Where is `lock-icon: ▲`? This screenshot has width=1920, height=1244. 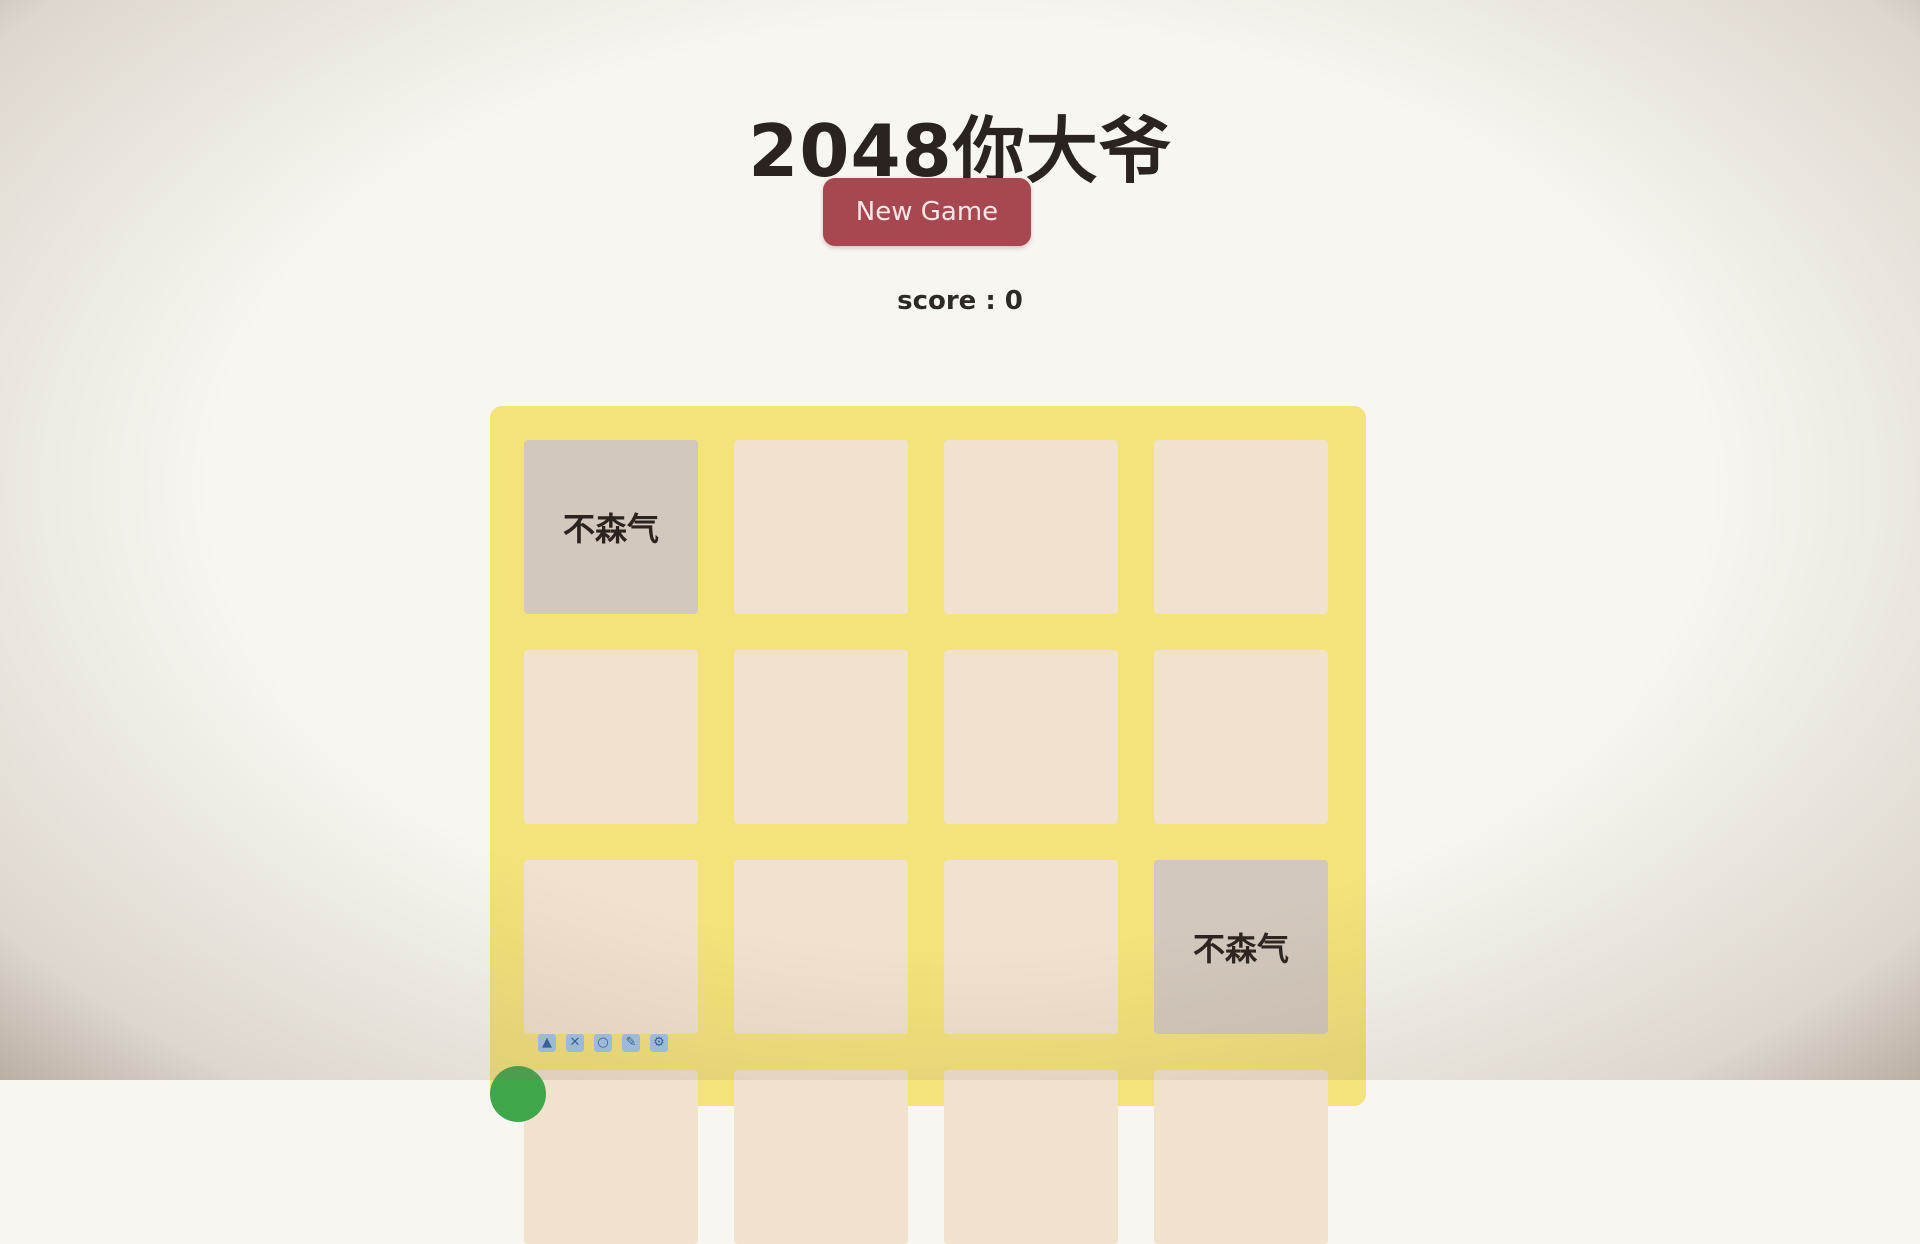
lock-icon: ▲ is located at coordinates (547, 1043).